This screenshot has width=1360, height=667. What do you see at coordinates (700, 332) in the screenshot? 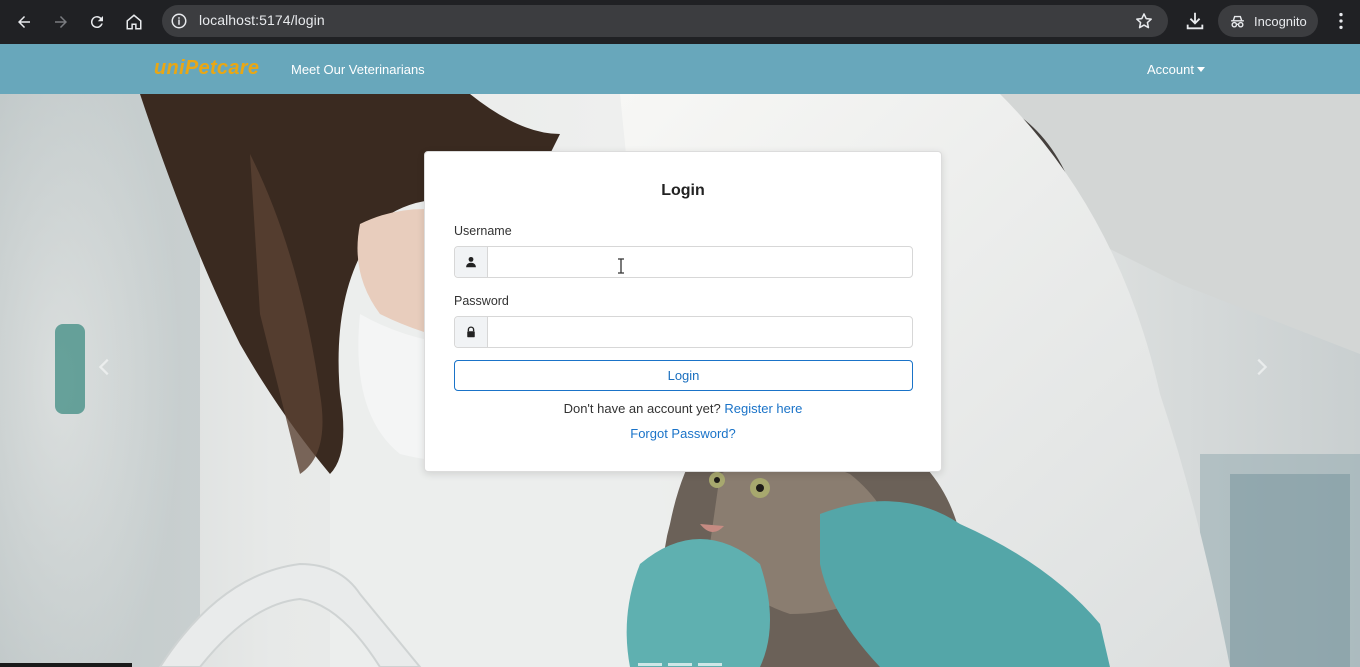
I see `password-input` at bounding box center [700, 332].